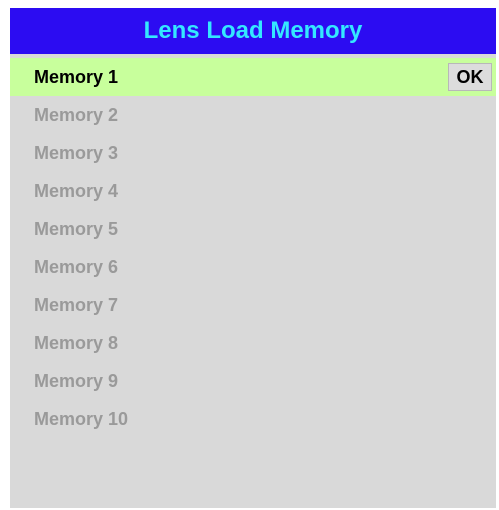 This screenshot has width=499, height=510. I want to click on memory-item-9: Memory 9, so click(253, 381).